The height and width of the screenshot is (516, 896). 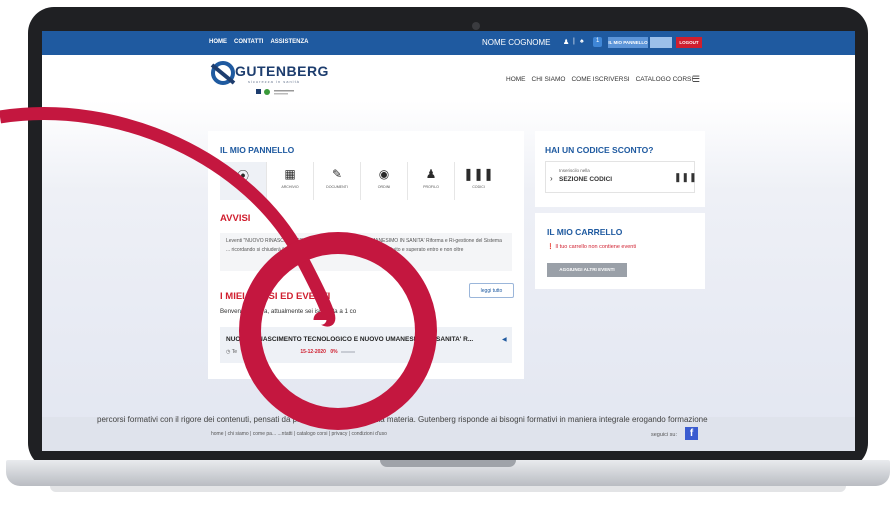 I want to click on cart-message: ❗ Il tuo carrello non contiene eventi, so click(x=592, y=247).